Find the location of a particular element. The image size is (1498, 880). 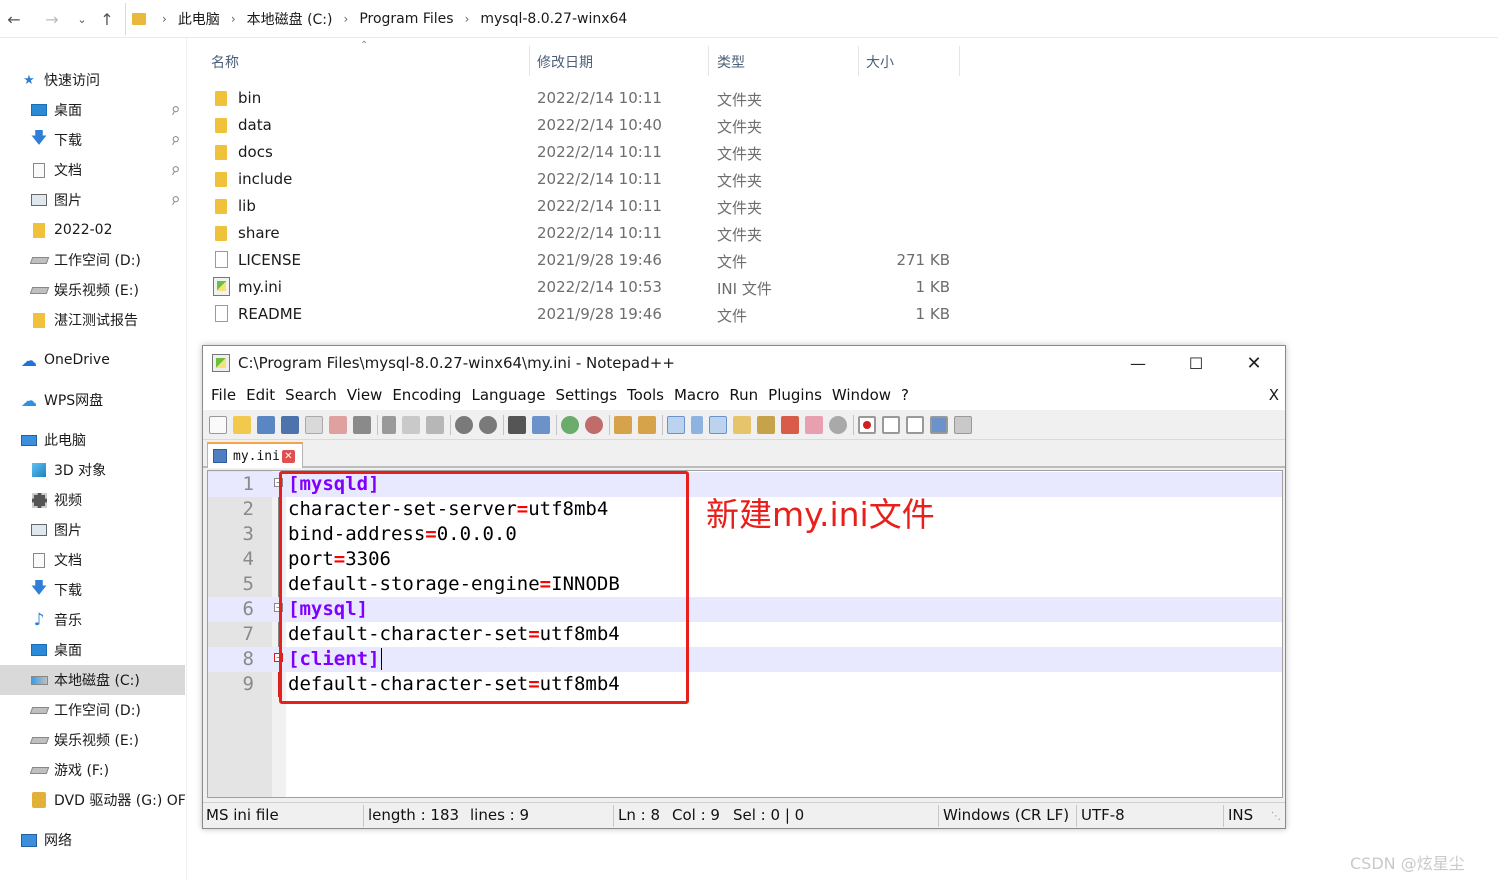

file-row: docs 2022/2/14 10:11 文件夹 is located at coordinates (578, 152).